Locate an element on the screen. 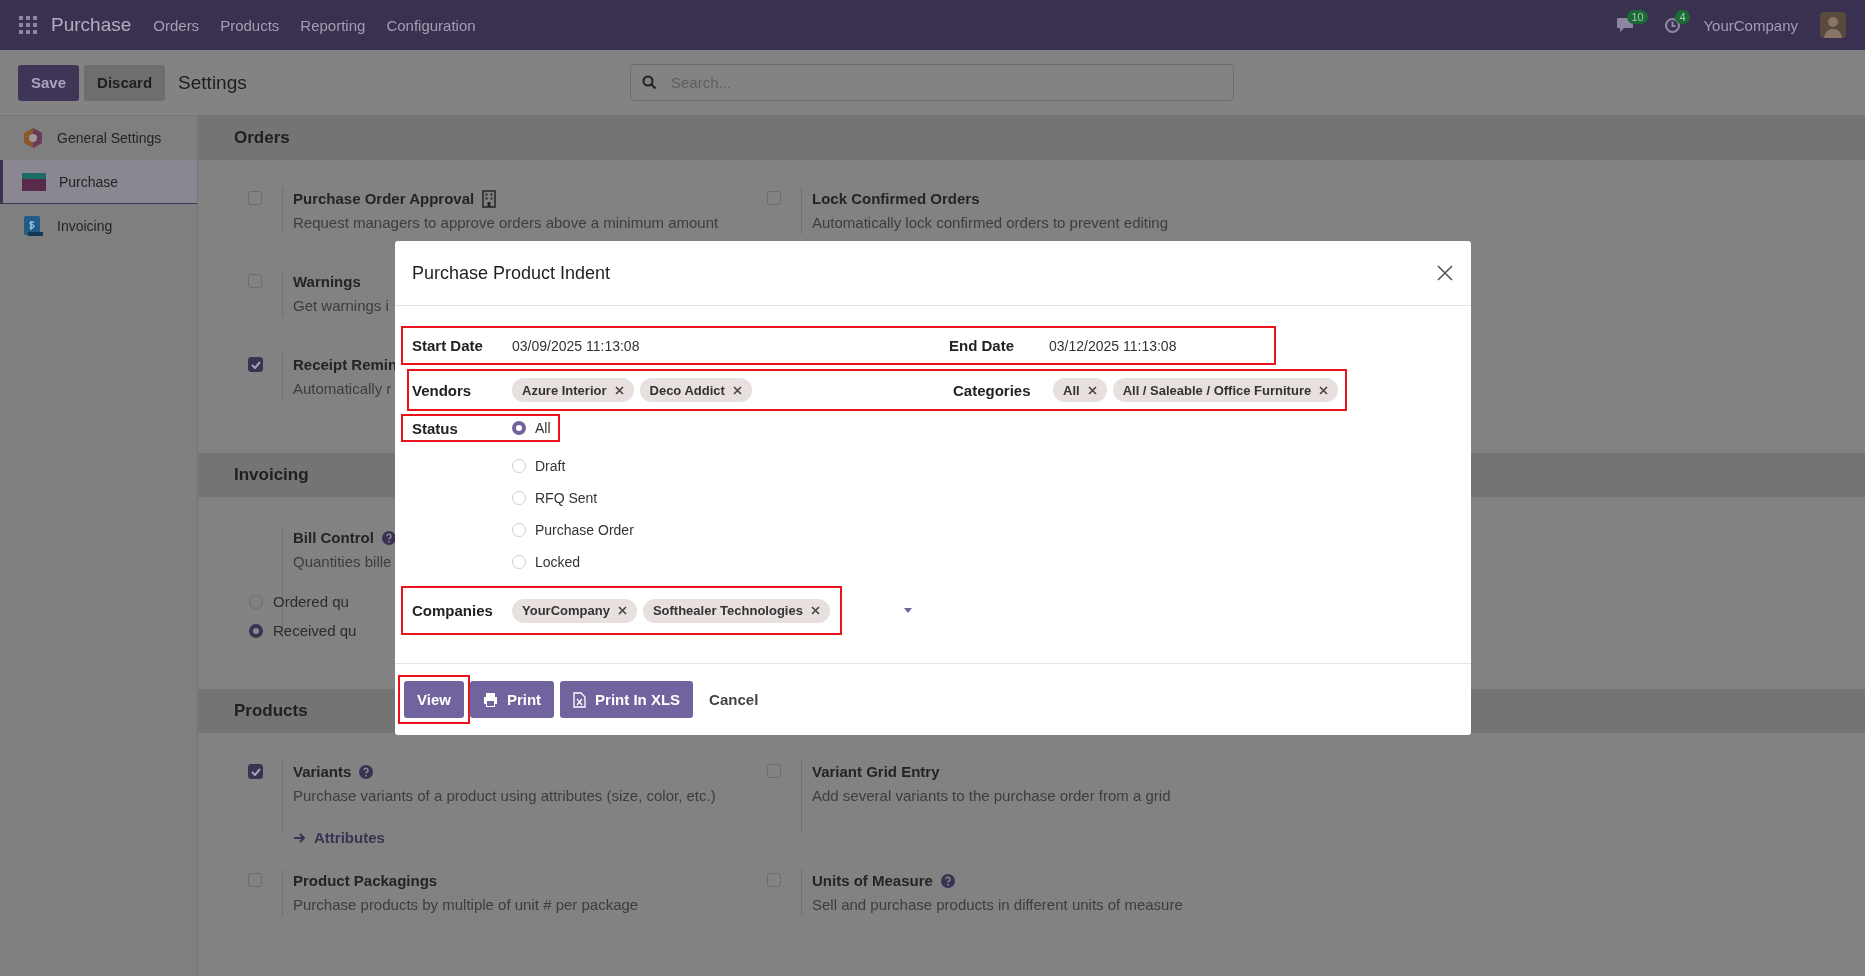 Image resolution: width=1865 pixels, height=976 pixels. radio-label: All is located at coordinates (543, 428).